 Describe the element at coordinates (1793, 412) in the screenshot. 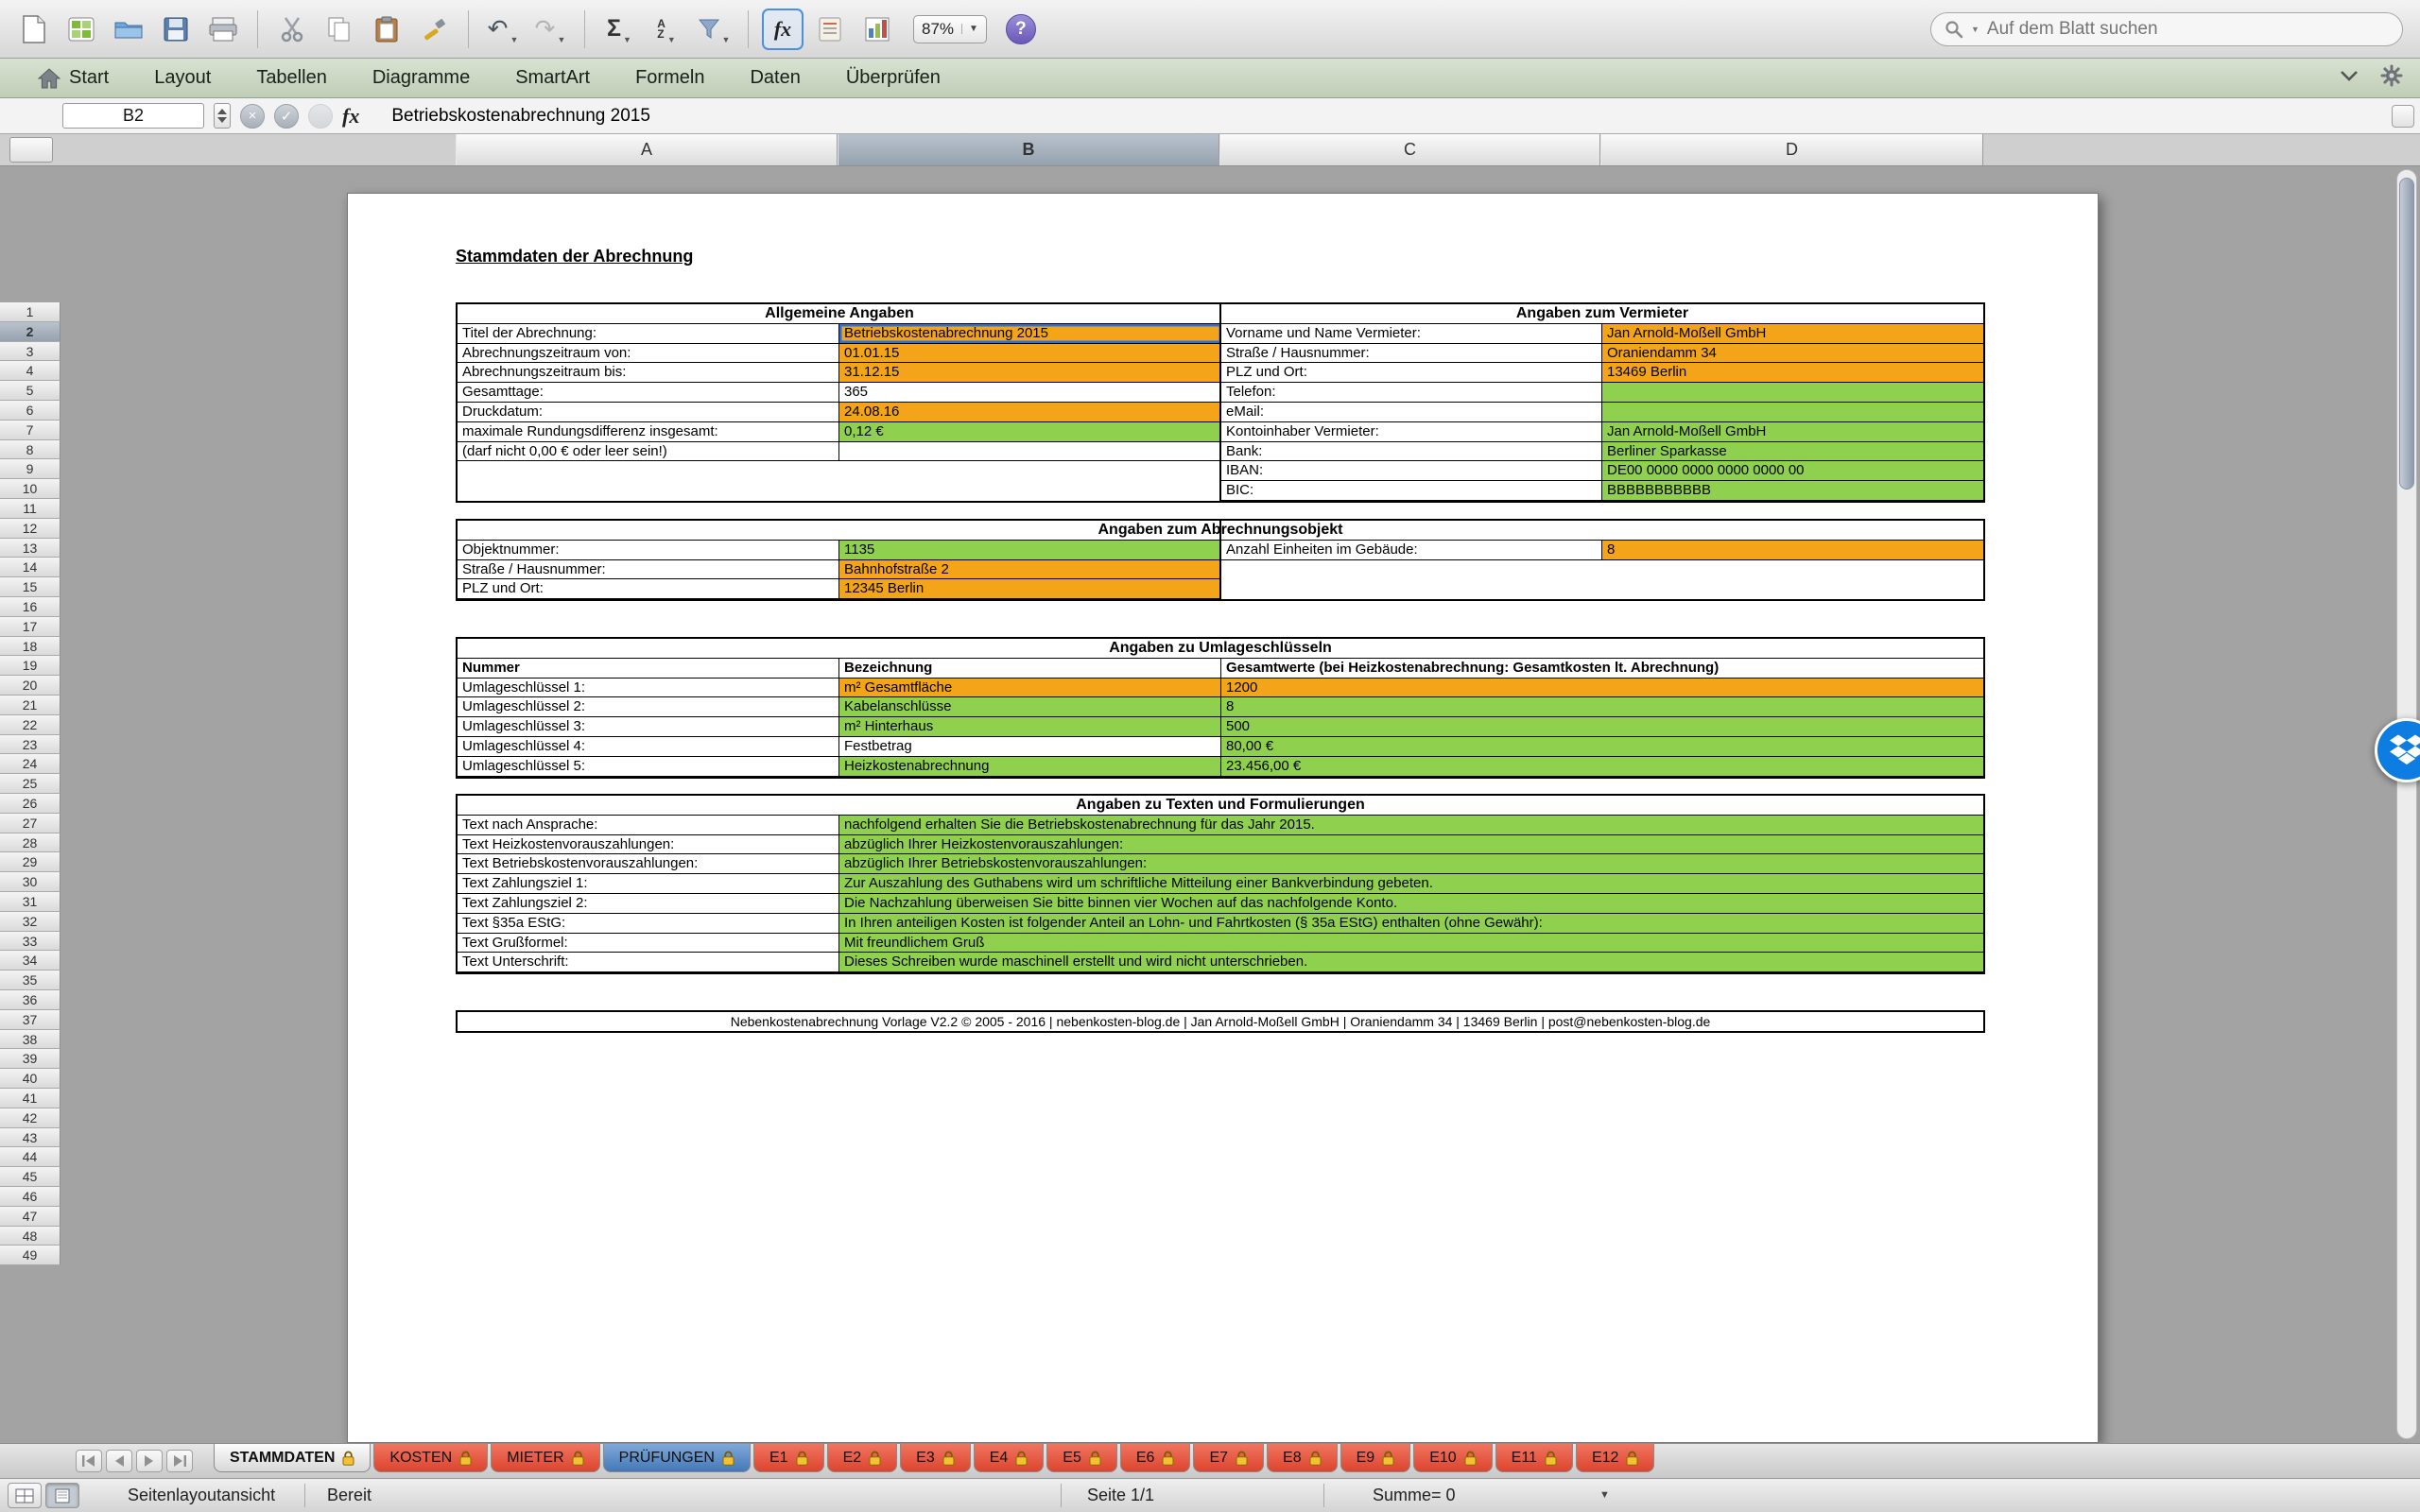

I see `value-cell` at that location.